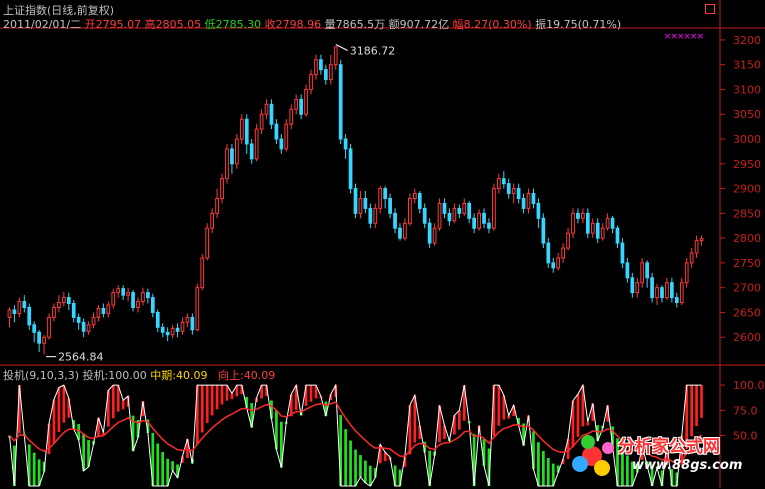 The image size is (765, 489). What do you see at coordinates (298, 24) in the screenshot?
I see `close-value: 2798.96` at bounding box center [298, 24].